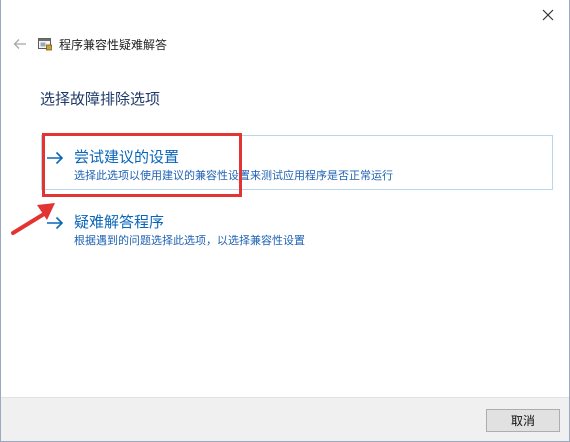 The height and width of the screenshot is (442, 570). Describe the element at coordinates (233, 175) in the screenshot. I see `option-description: 选择此选项以使用建议的兼容性设置来测试应用程序是否正常运行` at that location.